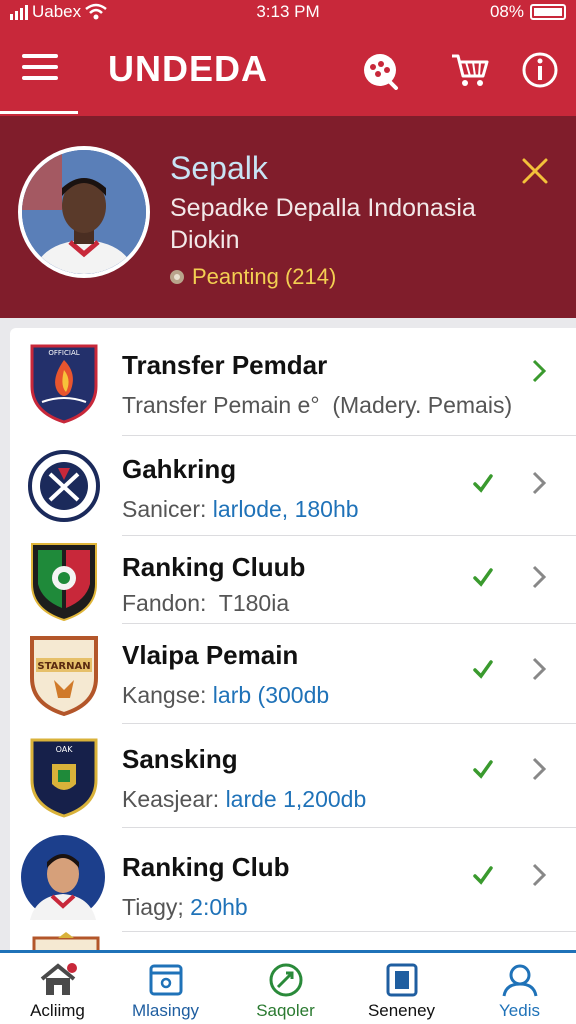  Describe the element at coordinates (323, 208) in the screenshot. I see `profile-subtitle: Sepadke Depalla Indonasia` at that location.